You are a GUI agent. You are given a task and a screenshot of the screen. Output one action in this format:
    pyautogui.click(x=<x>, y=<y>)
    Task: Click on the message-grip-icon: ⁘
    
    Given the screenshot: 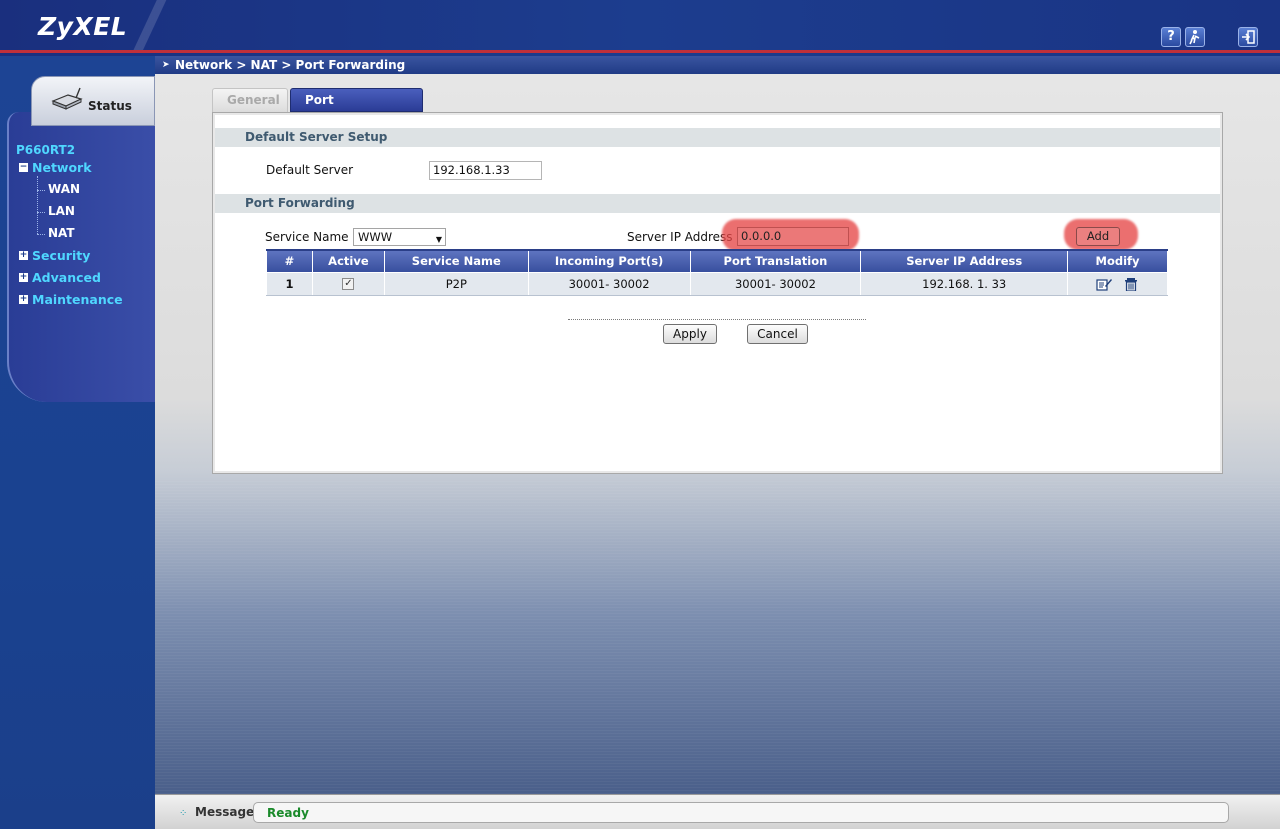 What is the action you would take?
    pyautogui.click(x=183, y=813)
    